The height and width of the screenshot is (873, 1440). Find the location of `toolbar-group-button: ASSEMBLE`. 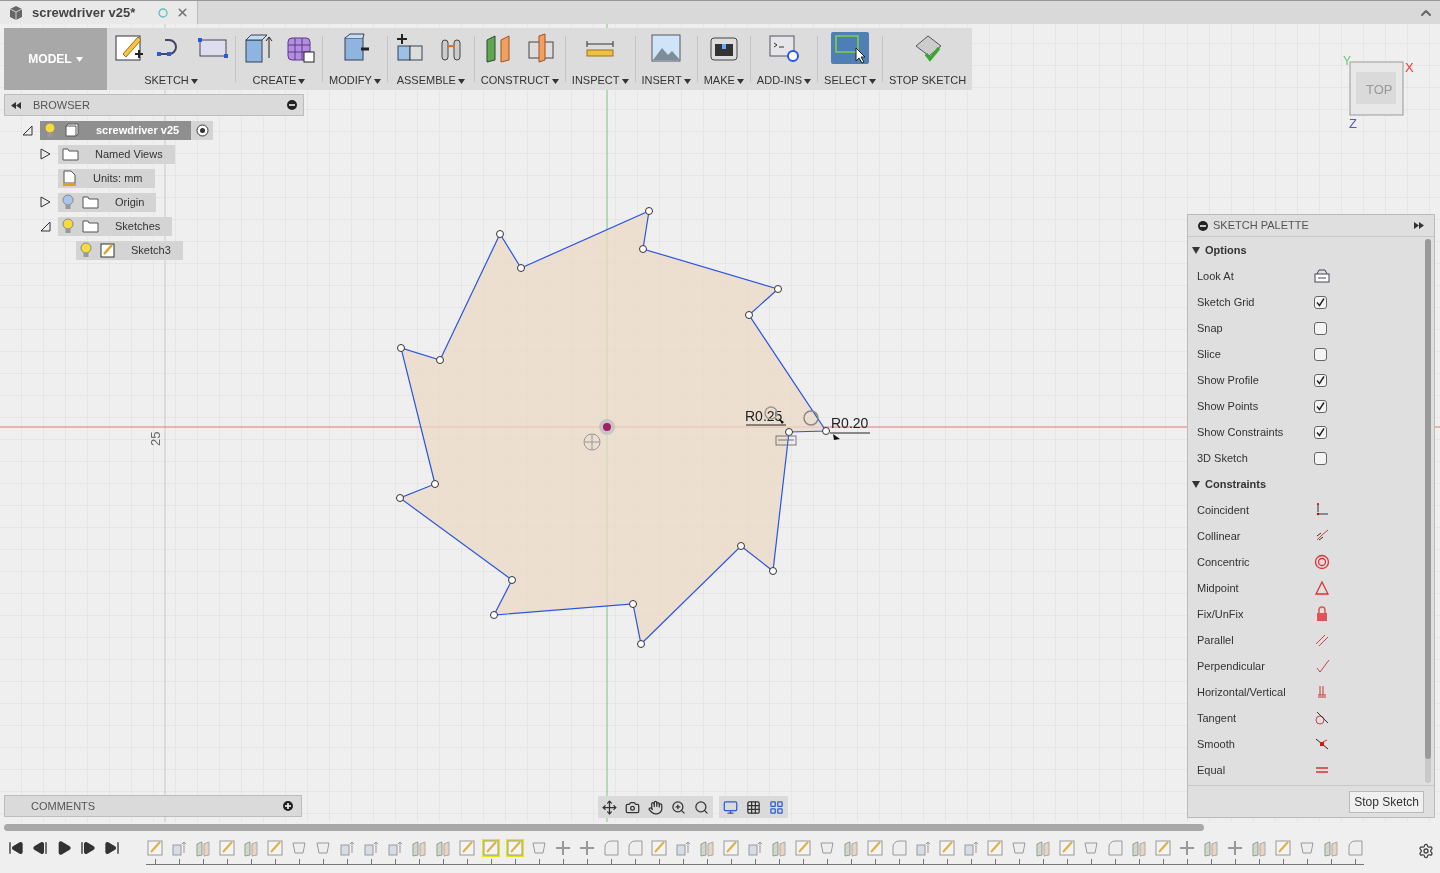

toolbar-group-button: ASSEMBLE is located at coordinates (430, 59).